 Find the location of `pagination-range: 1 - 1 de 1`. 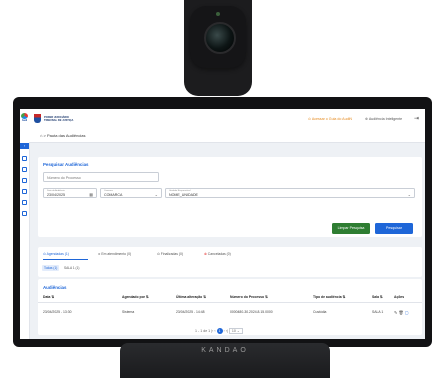

pagination-range: 1 - 1 de 1 is located at coordinates (203, 331).